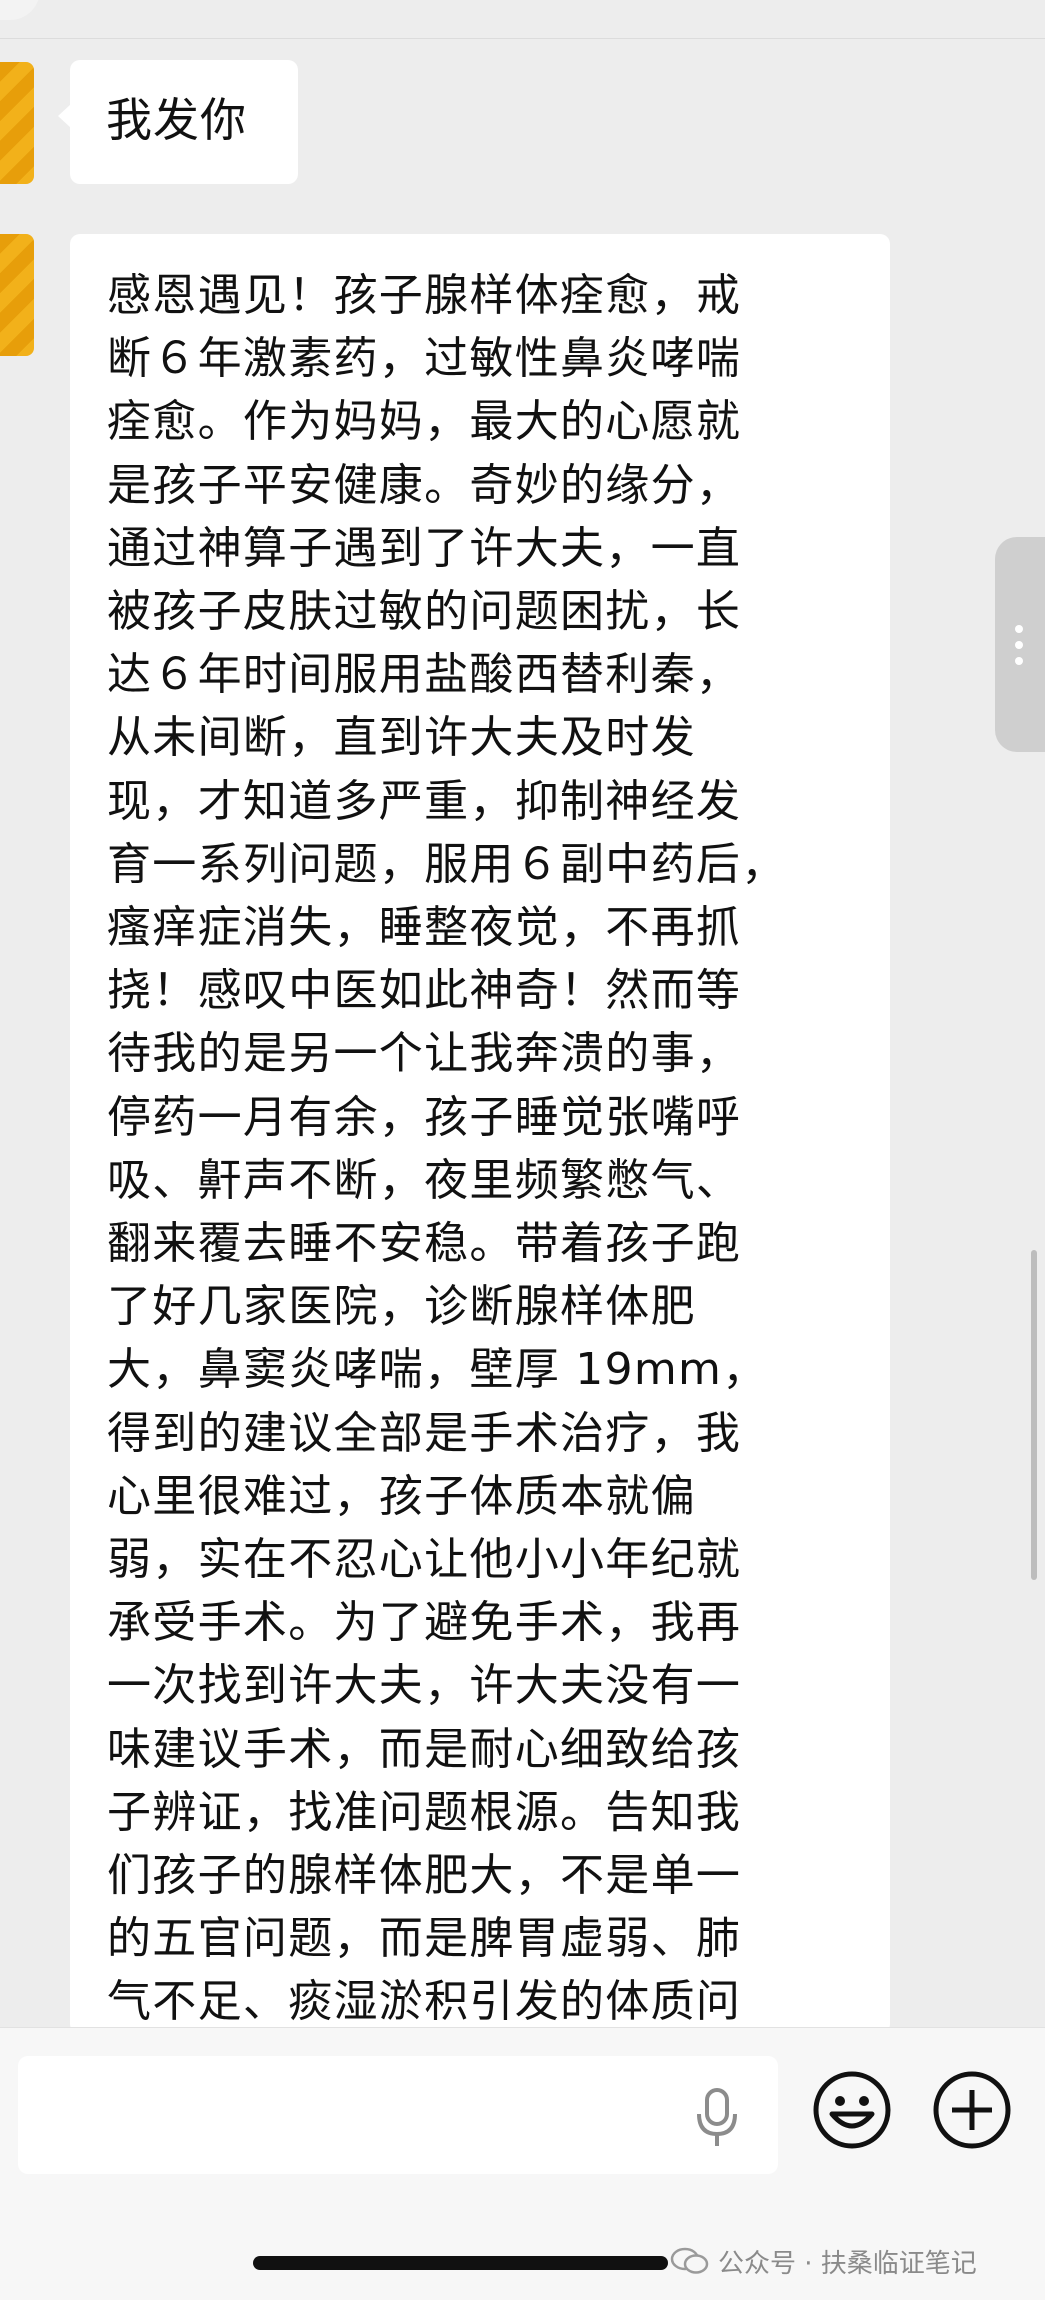 This screenshot has width=1045, height=2300. What do you see at coordinates (717, 2118) in the screenshot?
I see `microphone-icon` at bounding box center [717, 2118].